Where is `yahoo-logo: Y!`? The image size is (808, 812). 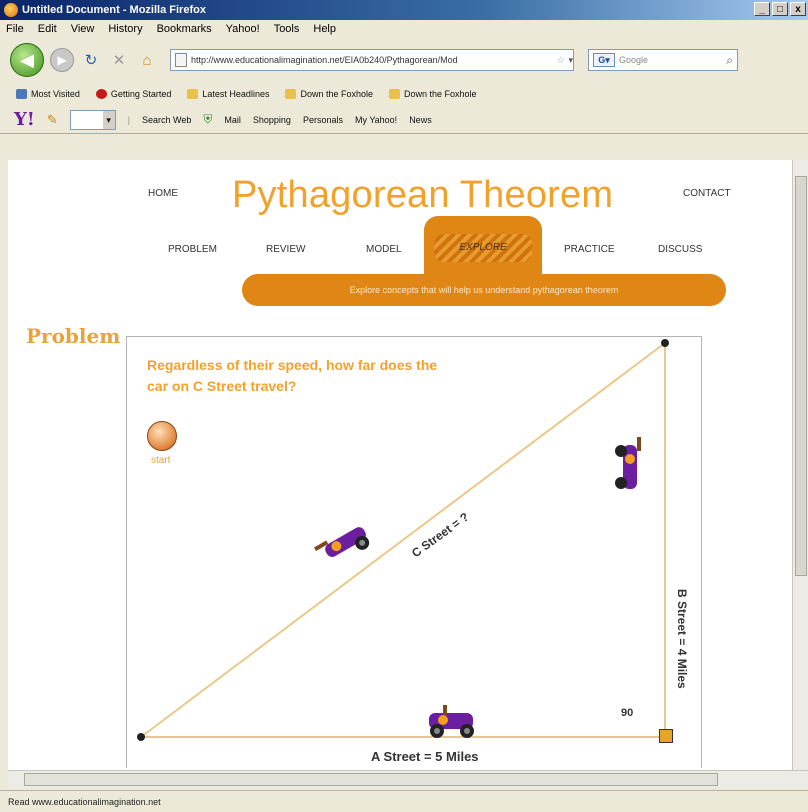
yahoo-logo: Y! is located at coordinates (24, 119).